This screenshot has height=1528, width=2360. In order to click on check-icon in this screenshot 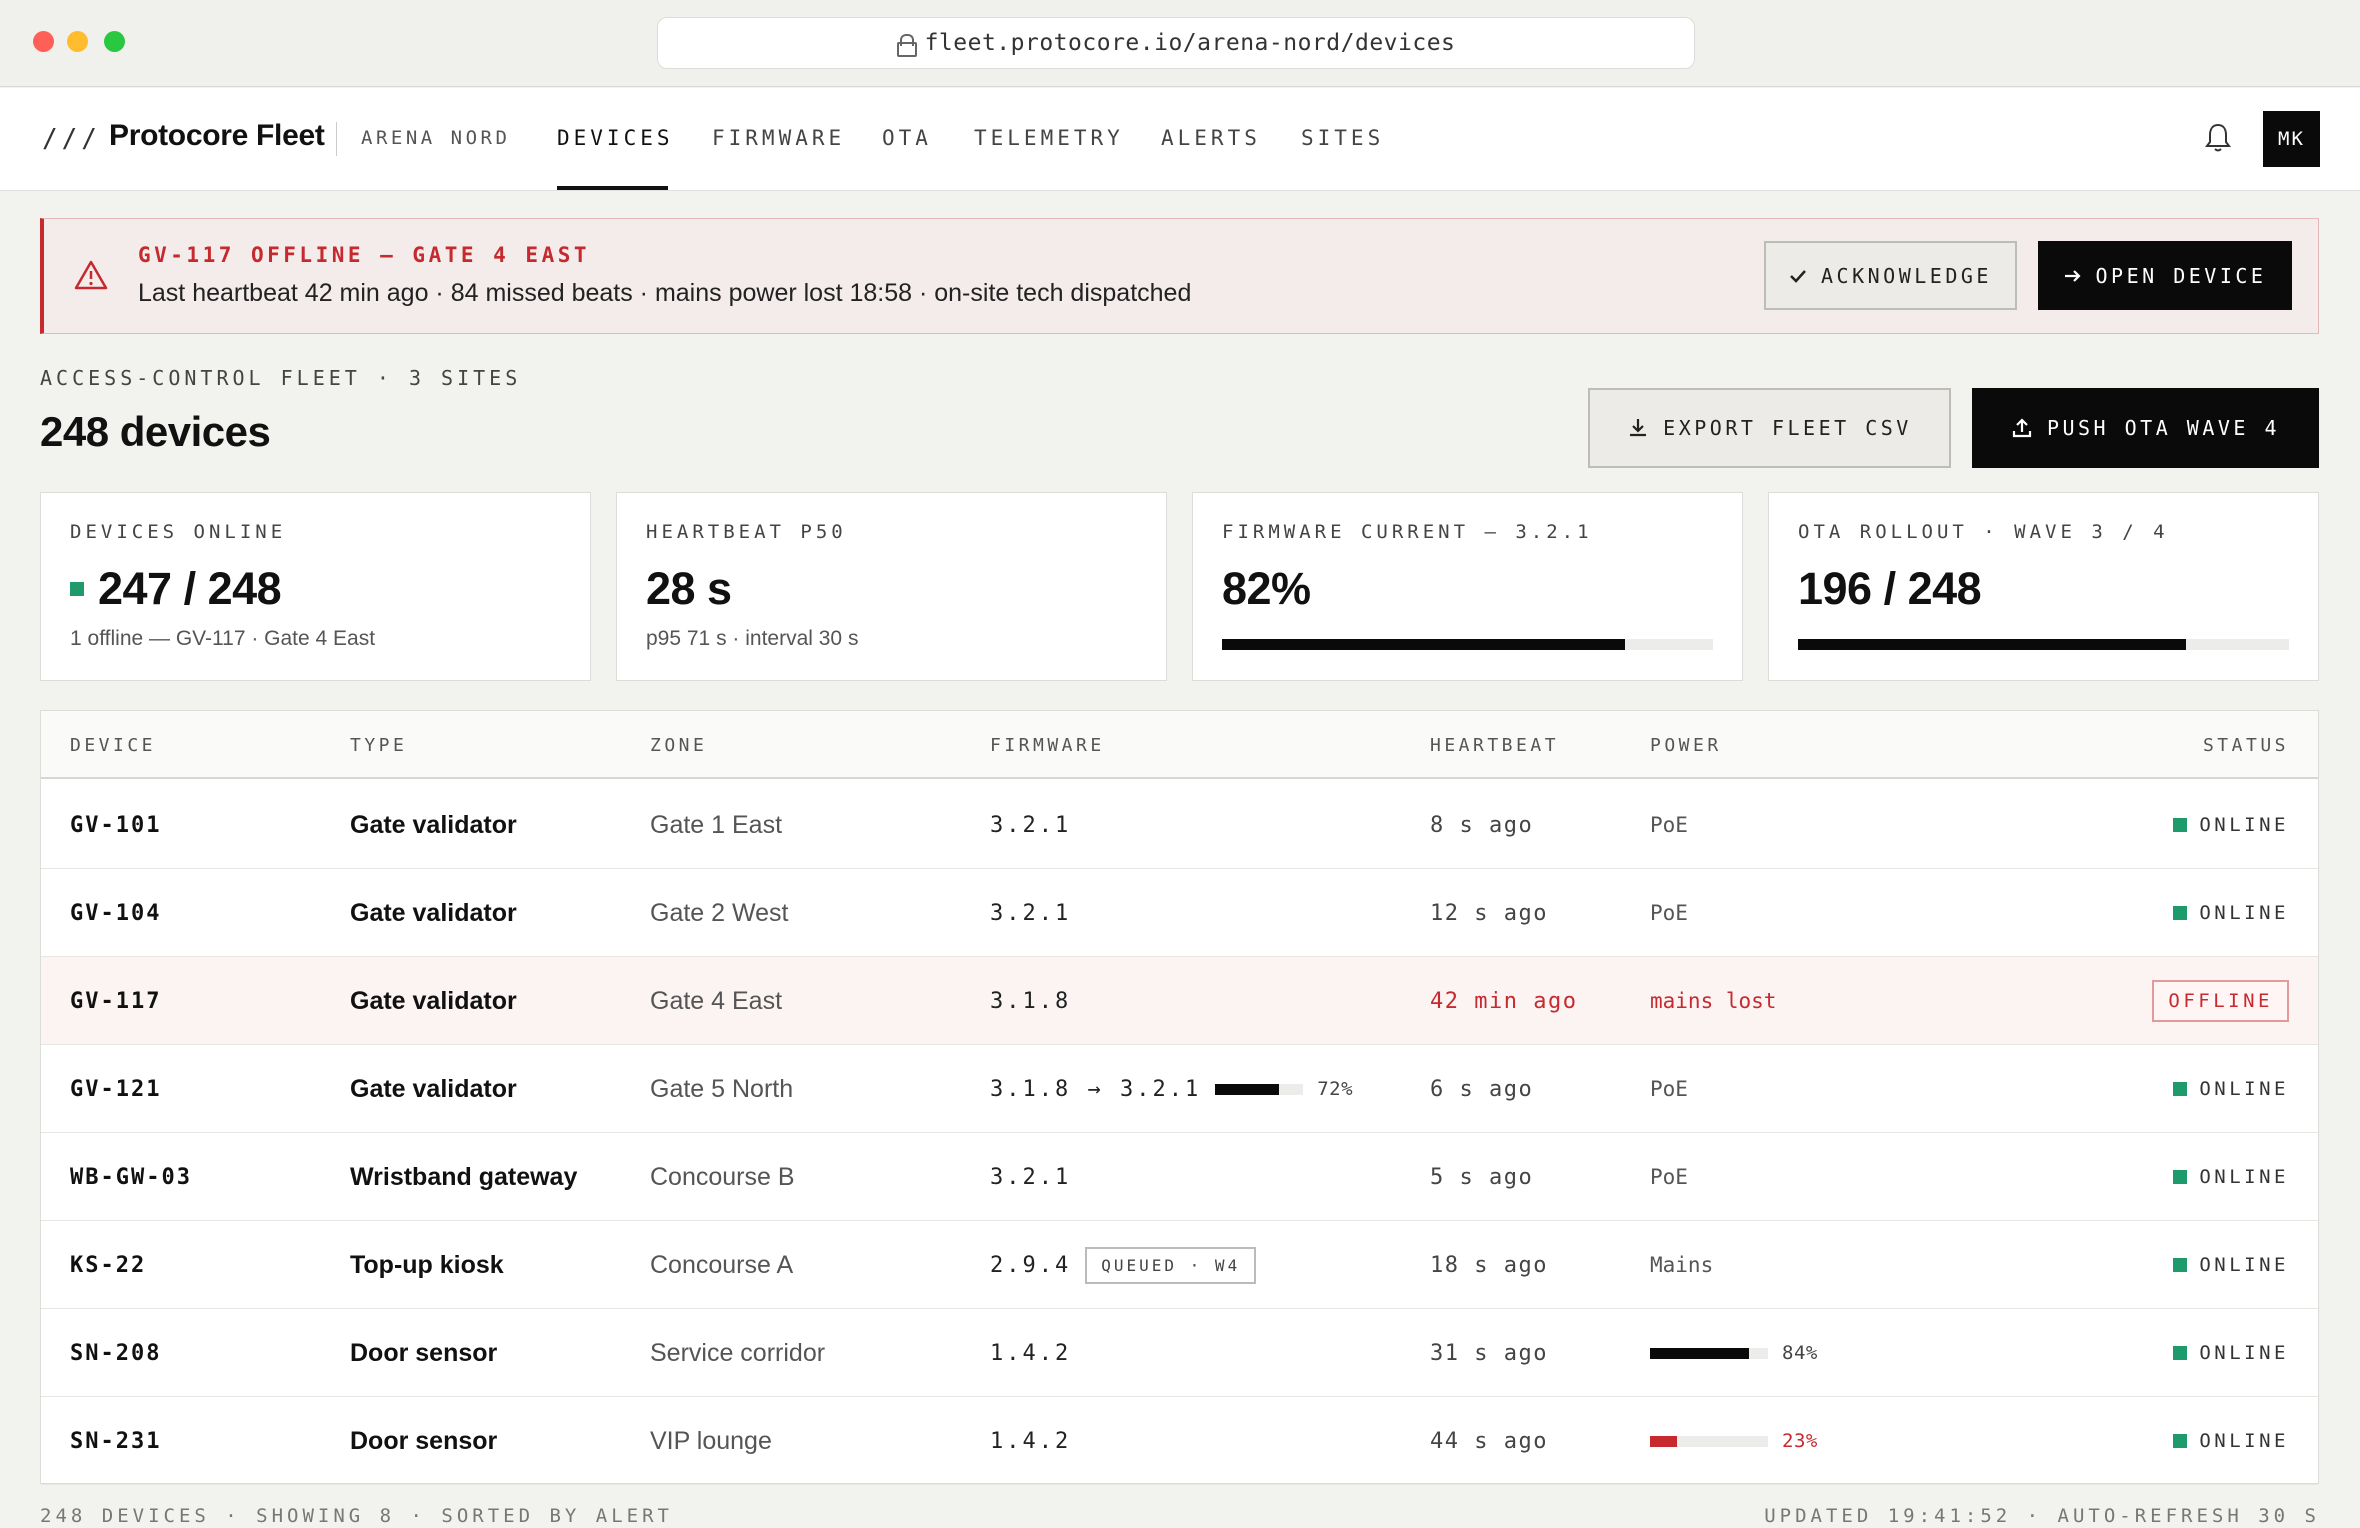, I will do `click(1798, 276)`.